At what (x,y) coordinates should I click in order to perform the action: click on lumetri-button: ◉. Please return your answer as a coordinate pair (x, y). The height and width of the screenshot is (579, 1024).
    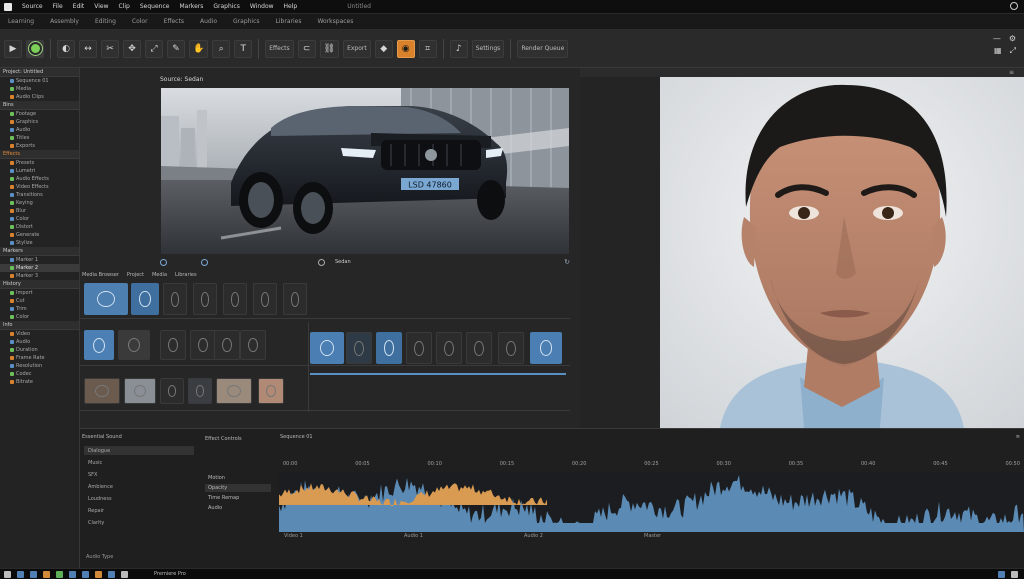
    Looking at the image, I should click on (405, 48).